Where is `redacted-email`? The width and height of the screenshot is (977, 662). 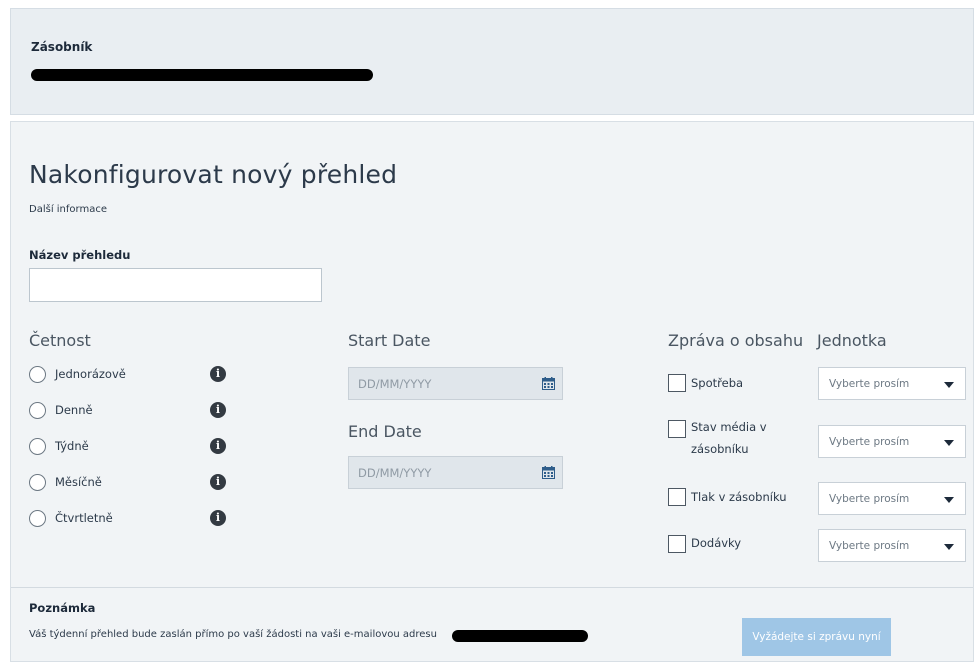 redacted-email is located at coordinates (520, 636).